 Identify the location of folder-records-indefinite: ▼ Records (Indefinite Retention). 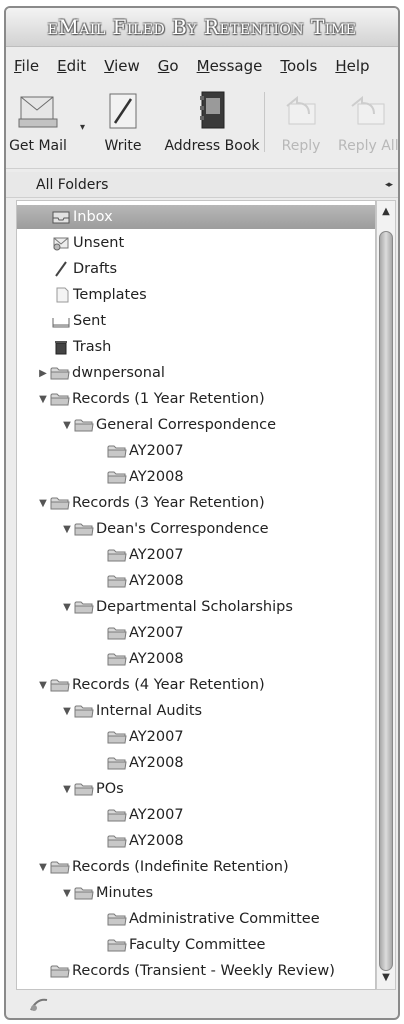
(163, 867).